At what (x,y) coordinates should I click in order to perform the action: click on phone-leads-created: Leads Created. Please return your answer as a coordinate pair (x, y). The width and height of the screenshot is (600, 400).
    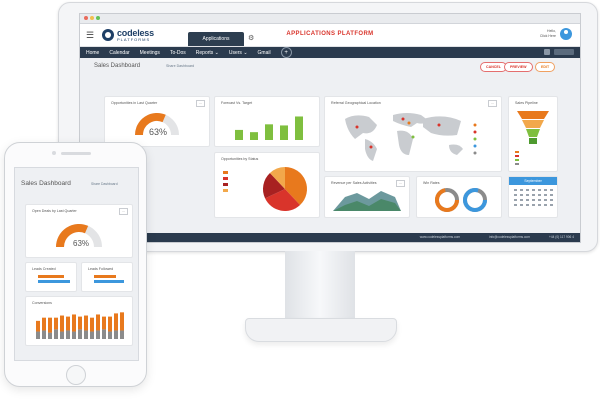
    Looking at the image, I should click on (51, 277).